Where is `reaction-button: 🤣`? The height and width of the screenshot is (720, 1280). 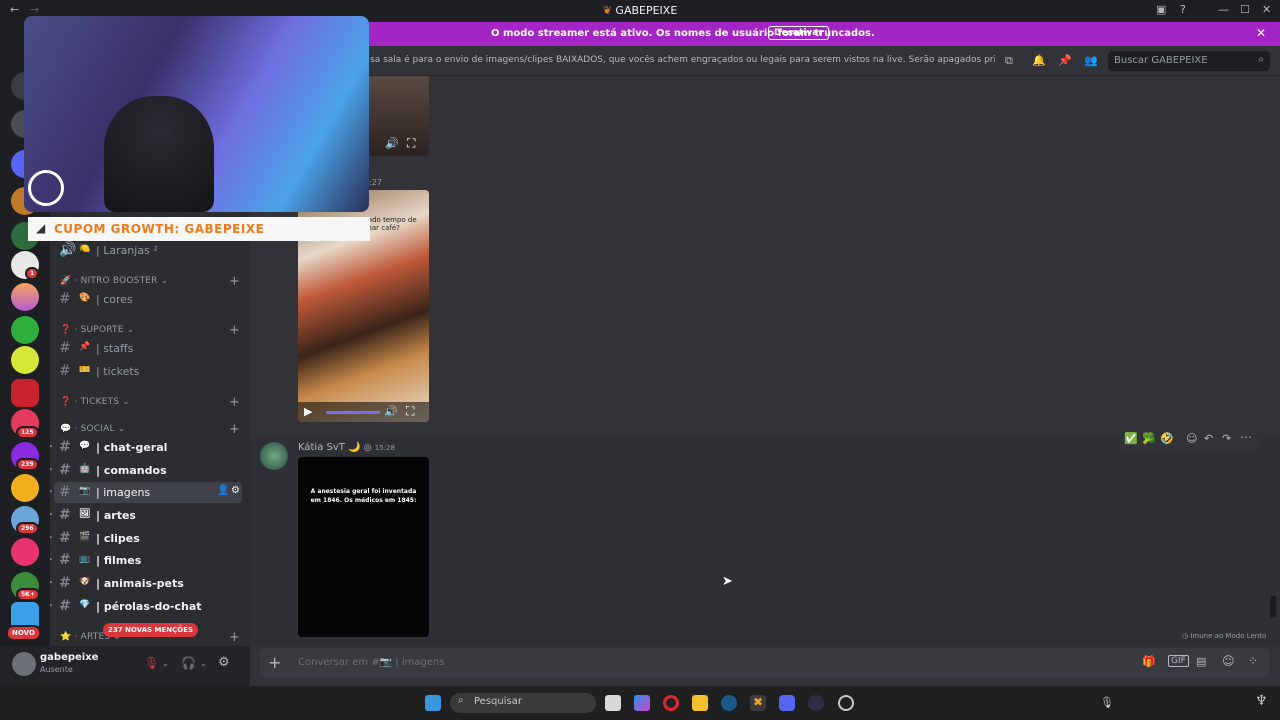 reaction-button: 🤣 is located at coordinates (1167, 438).